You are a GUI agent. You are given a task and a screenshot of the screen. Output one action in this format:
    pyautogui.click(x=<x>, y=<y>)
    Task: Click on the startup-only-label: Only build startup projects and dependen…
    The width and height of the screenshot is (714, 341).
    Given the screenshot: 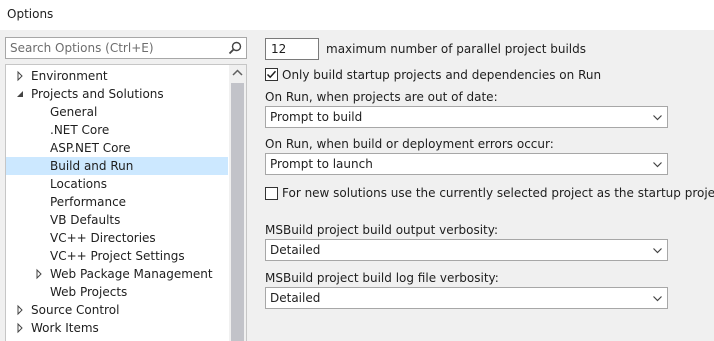 What is the action you would take?
    pyautogui.click(x=442, y=75)
    